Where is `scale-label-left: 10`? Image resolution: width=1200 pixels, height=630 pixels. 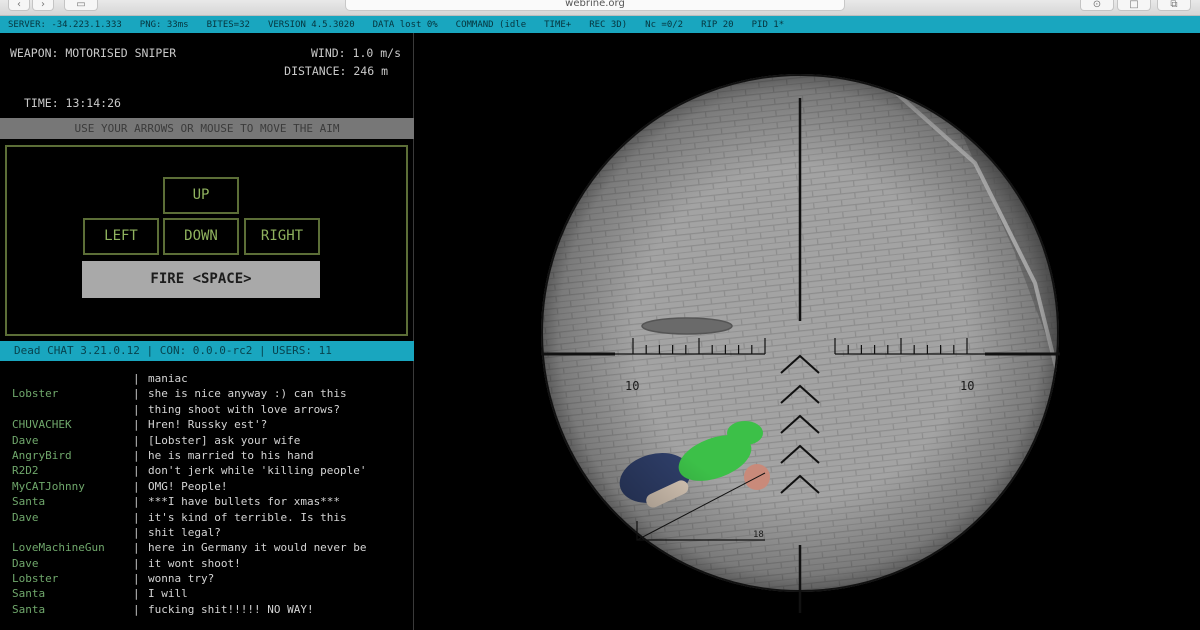 scale-label-left: 10 is located at coordinates (632, 386).